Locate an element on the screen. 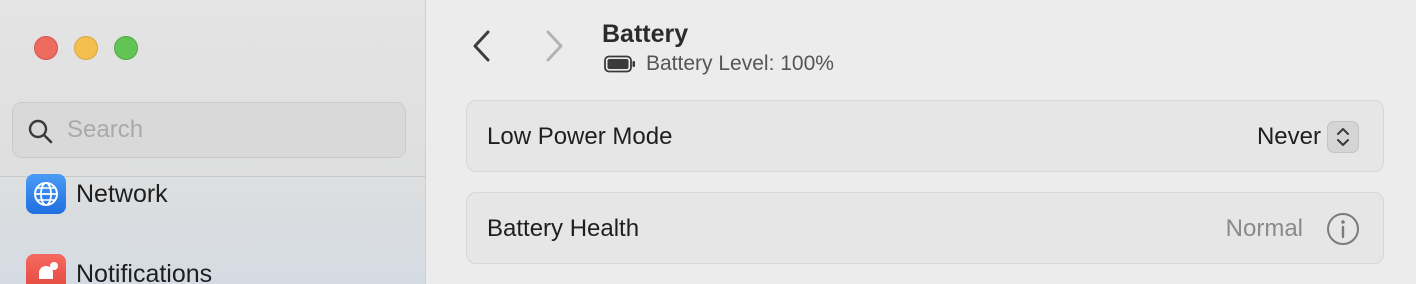 The width and height of the screenshot is (1416, 284). globe-icon is located at coordinates (46, 194).